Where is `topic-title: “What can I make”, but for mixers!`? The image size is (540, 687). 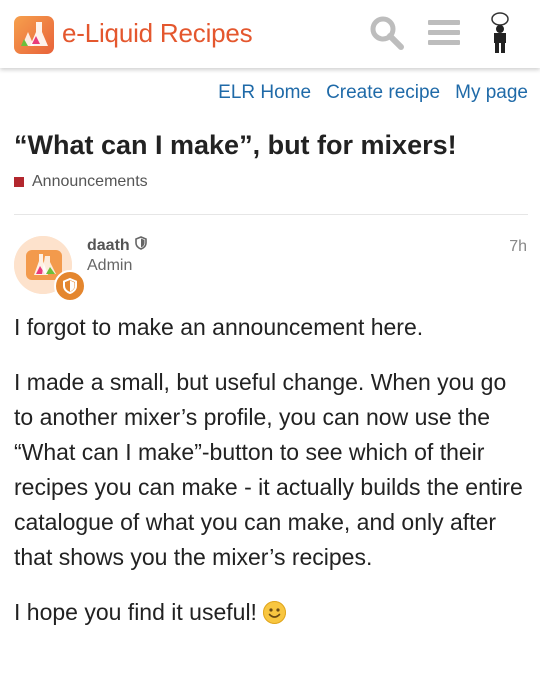
topic-title: “What can I make”, but for mixers! is located at coordinates (270, 145).